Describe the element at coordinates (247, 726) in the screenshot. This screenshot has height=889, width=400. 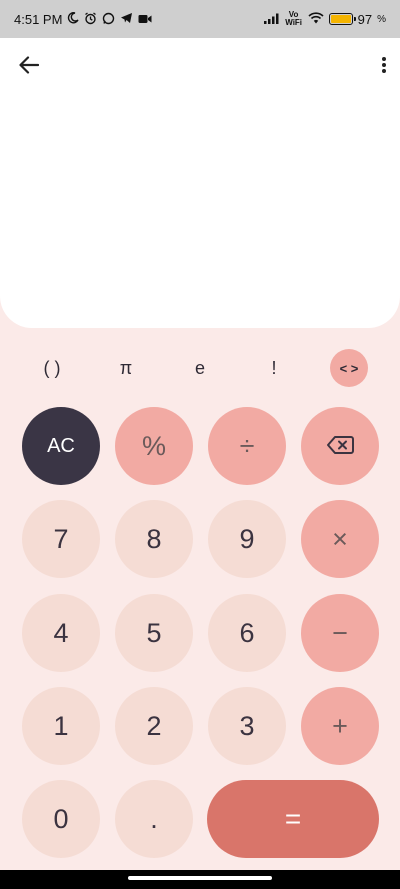
I see `digit-3-button: 3` at that location.